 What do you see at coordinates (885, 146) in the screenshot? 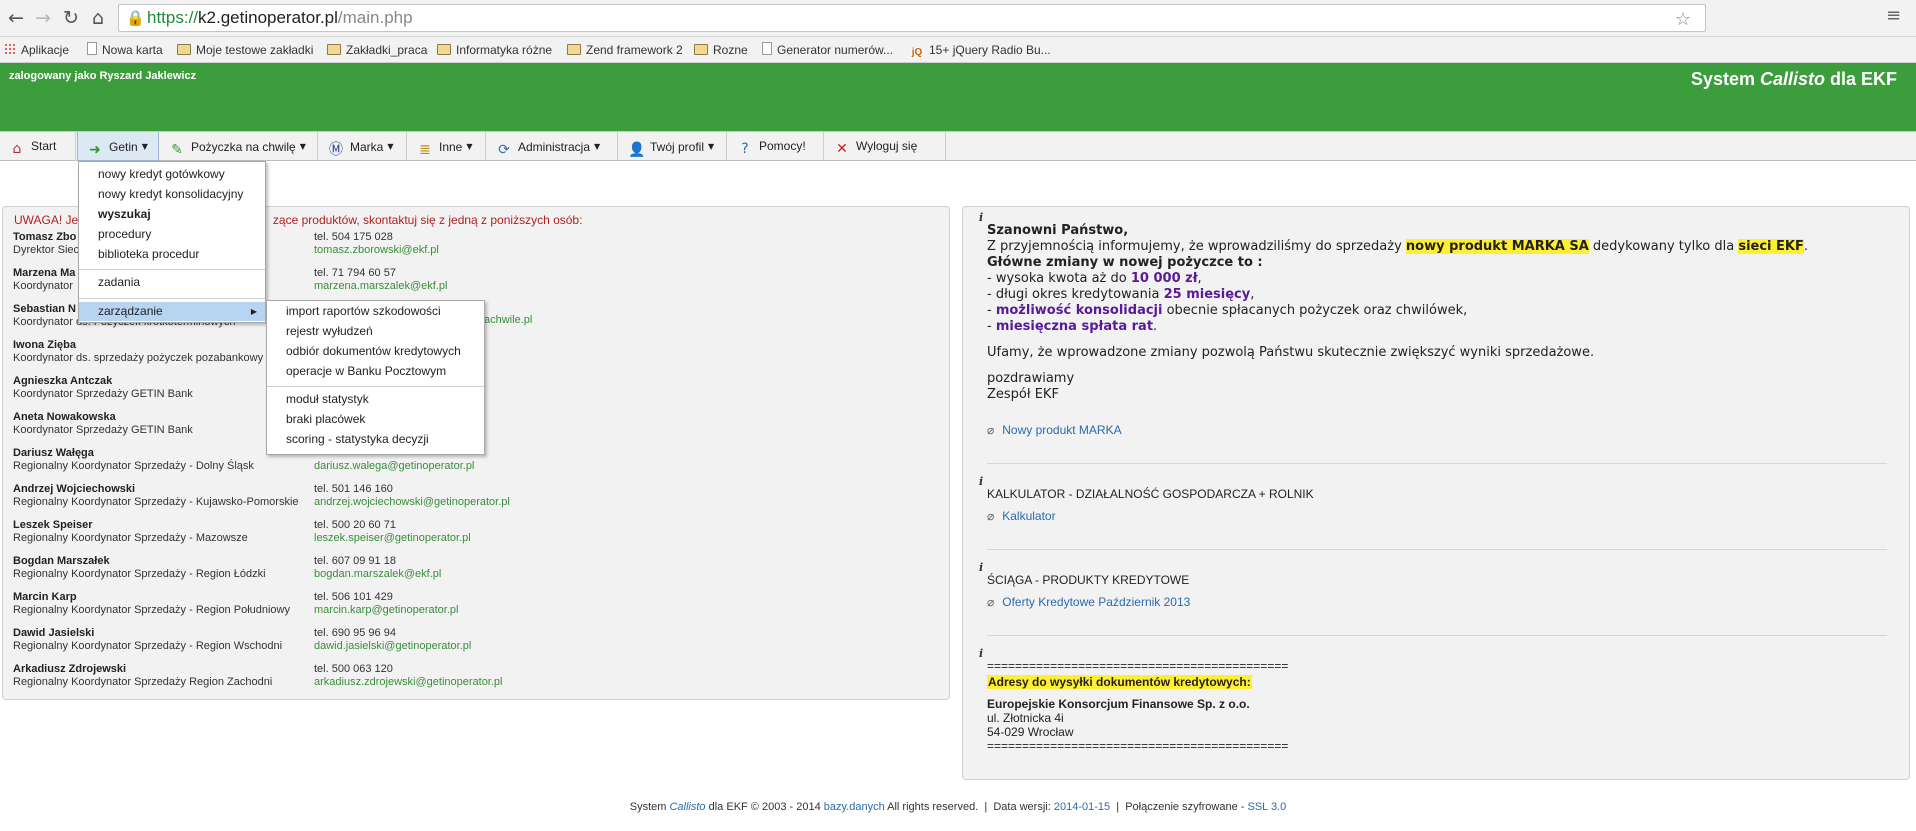
I see `menu-wyloguj: ✕ Wyloguj się` at bounding box center [885, 146].